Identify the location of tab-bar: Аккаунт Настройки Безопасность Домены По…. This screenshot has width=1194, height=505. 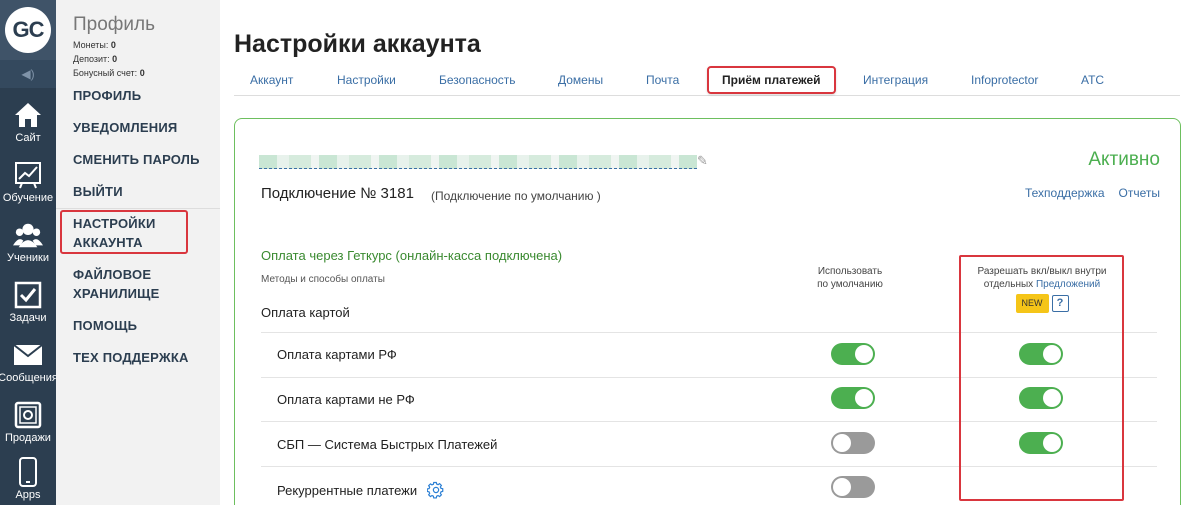
(707, 81).